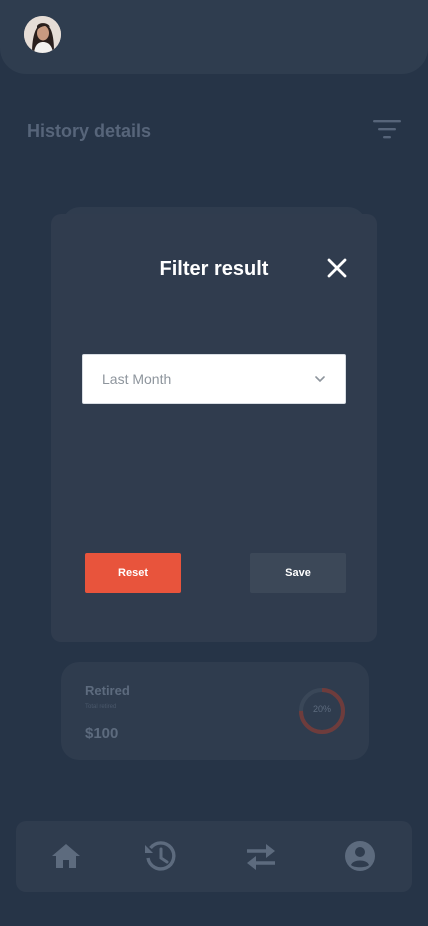  What do you see at coordinates (320, 379) in the screenshot?
I see `chevron-down-icon` at bounding box center [320, 379].